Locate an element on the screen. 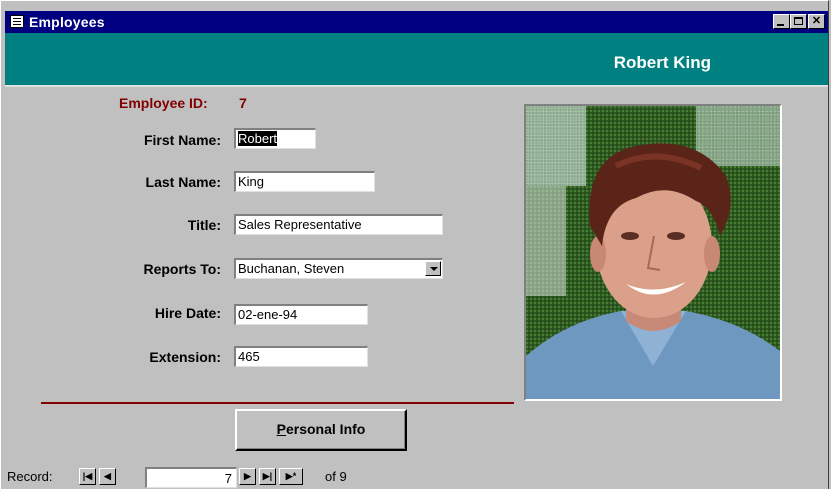 The image size is (831, 489). first-record-icon: |◀ is located at coordinates (87, 476).